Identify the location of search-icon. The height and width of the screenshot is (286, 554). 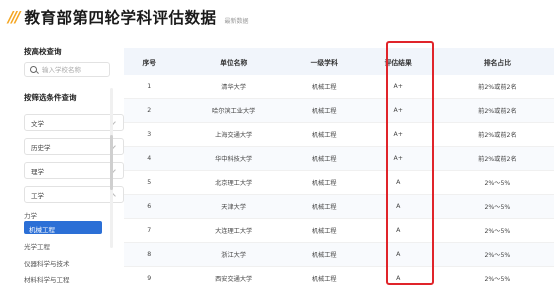
(33, 69).